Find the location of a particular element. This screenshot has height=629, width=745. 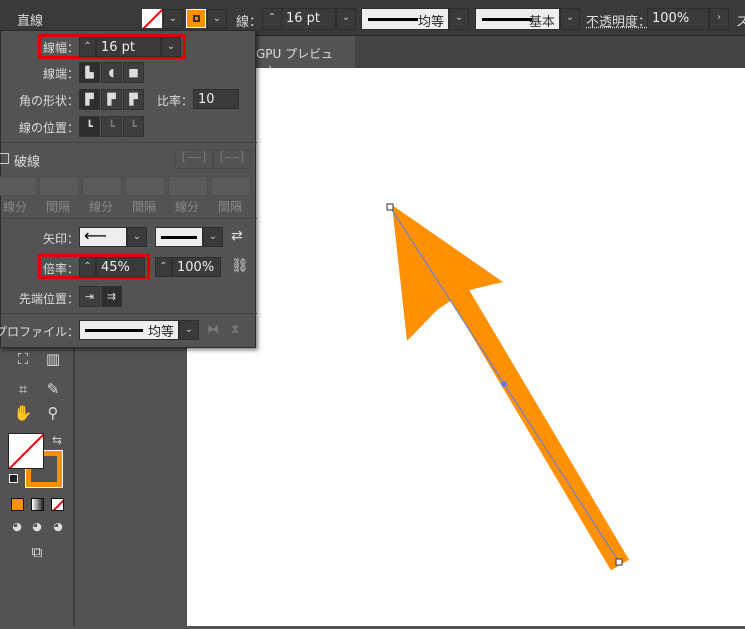

artboard-tool-icon: ⌗ is located at coordinates (23, 389).